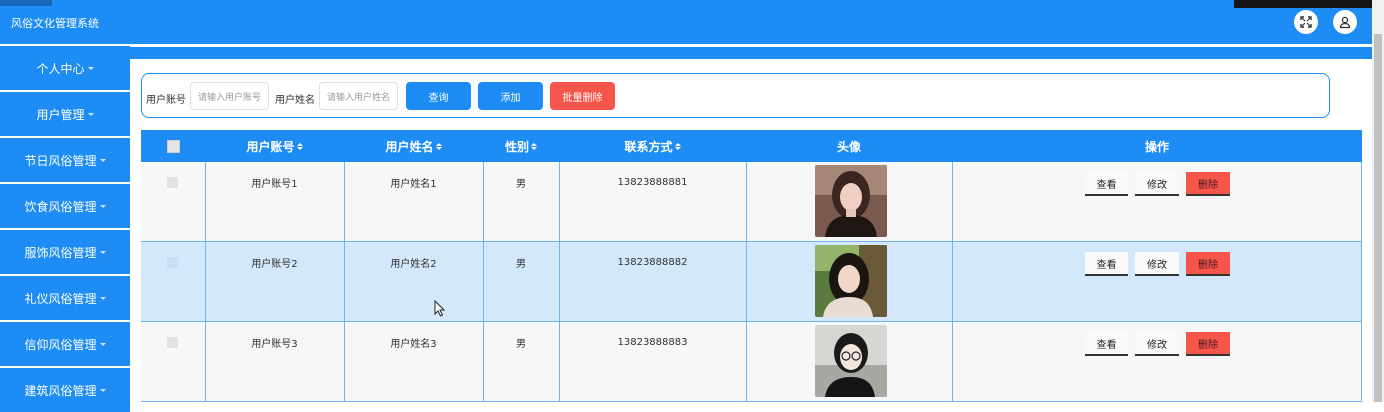 Image resolution: width=1384 pixels, height=412 pixels. I want to click on cell-name: 用户姓名3, so click(413, 344).